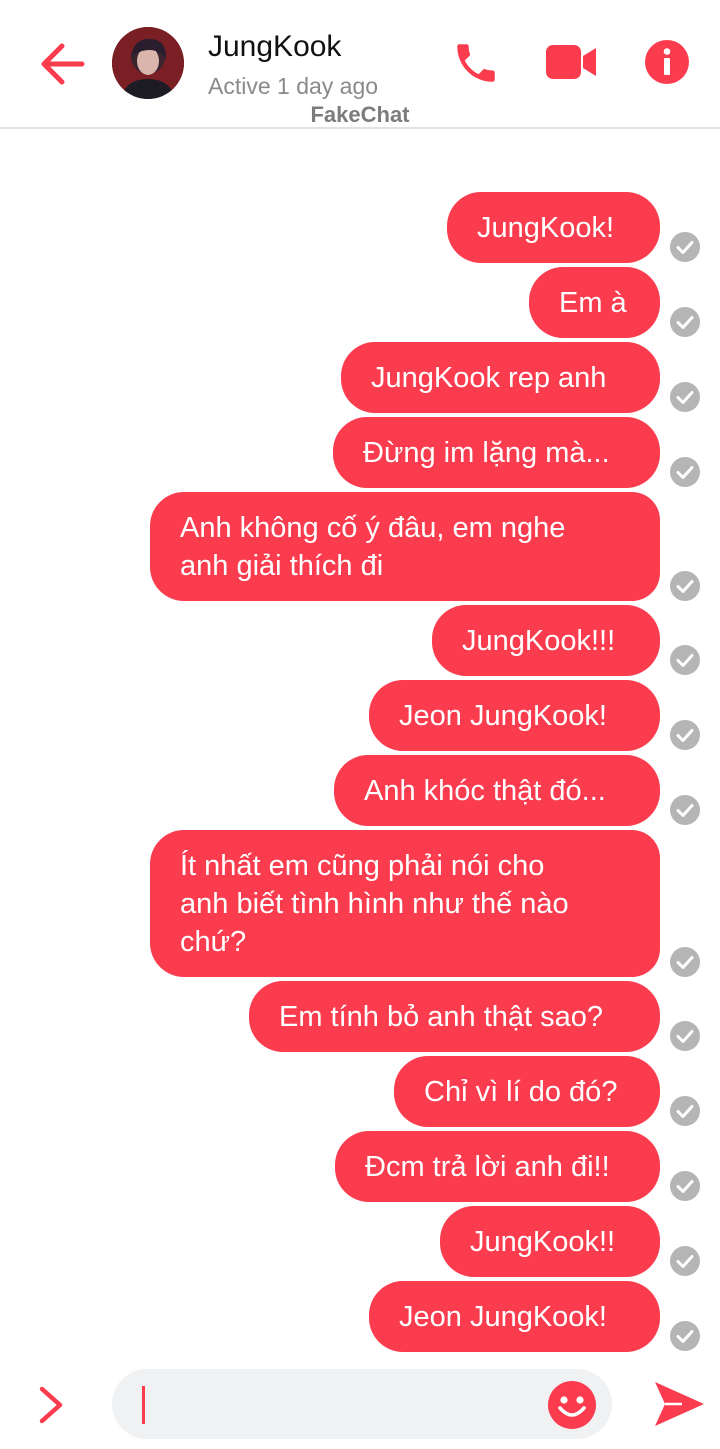 This screenshot has height=1449, width=720. I want to click on active-status: Active 1 day ago, so click(293, 86).